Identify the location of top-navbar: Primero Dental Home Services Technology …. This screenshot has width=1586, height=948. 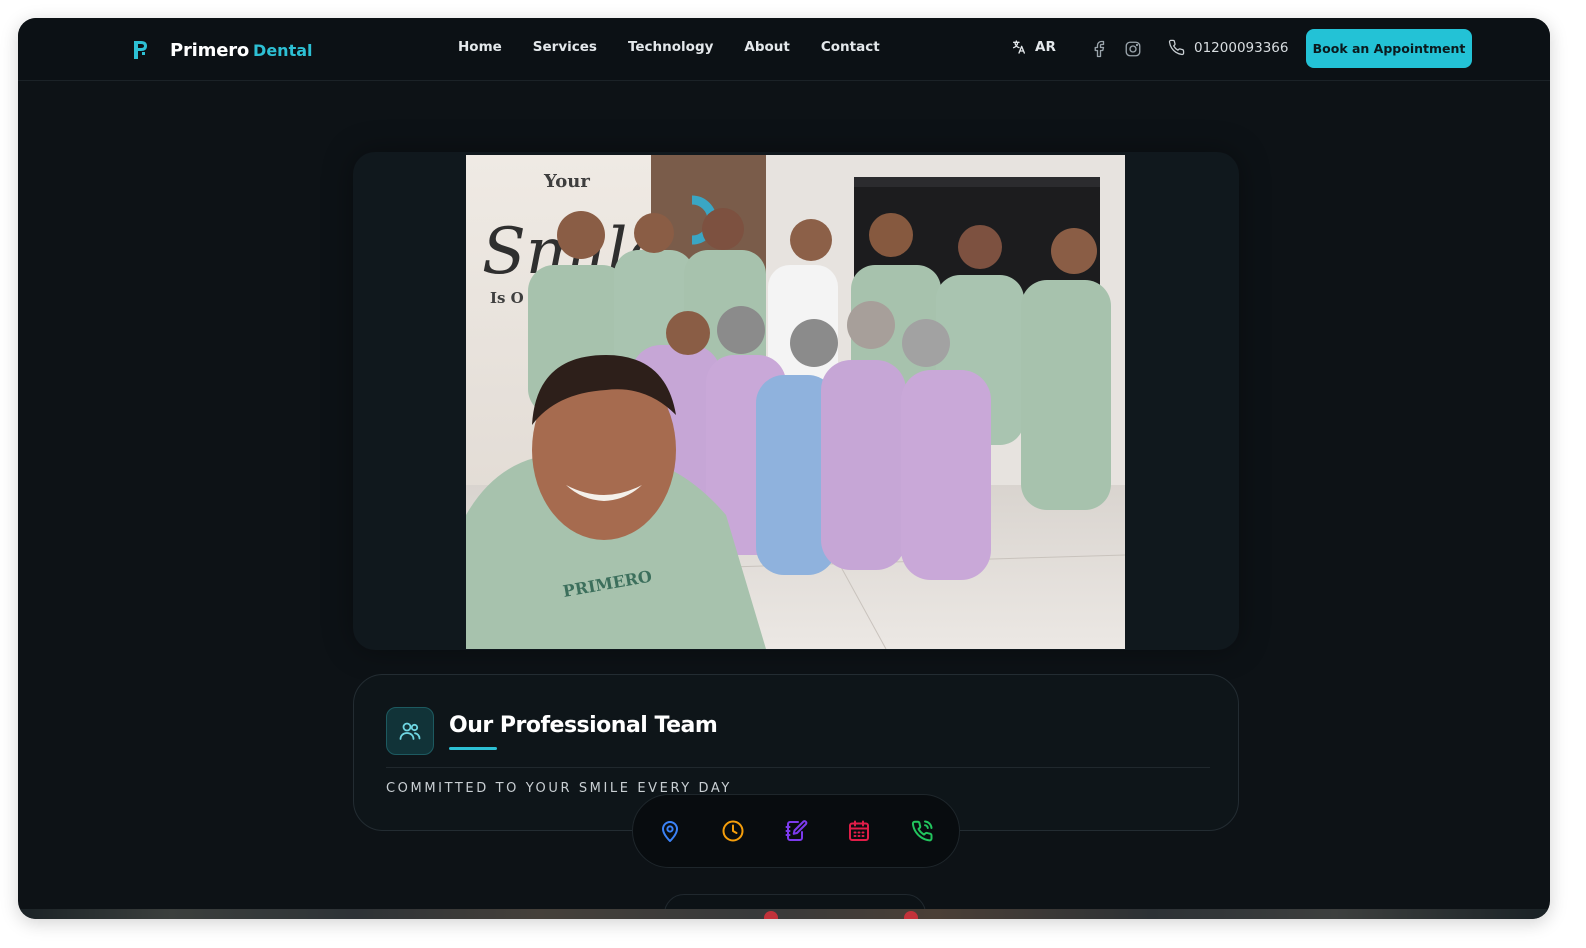
(784, 49).